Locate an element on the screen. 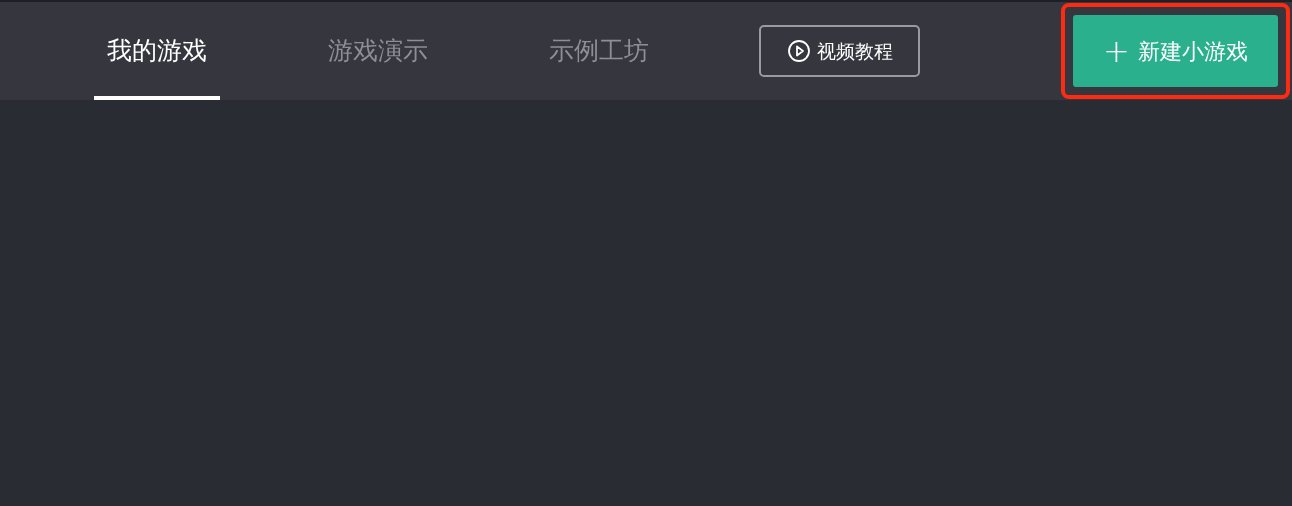 The width and height of the screenshot is (1292, 506). video-tutorial-button: 视频教程 is located at coordinates (839, 51).